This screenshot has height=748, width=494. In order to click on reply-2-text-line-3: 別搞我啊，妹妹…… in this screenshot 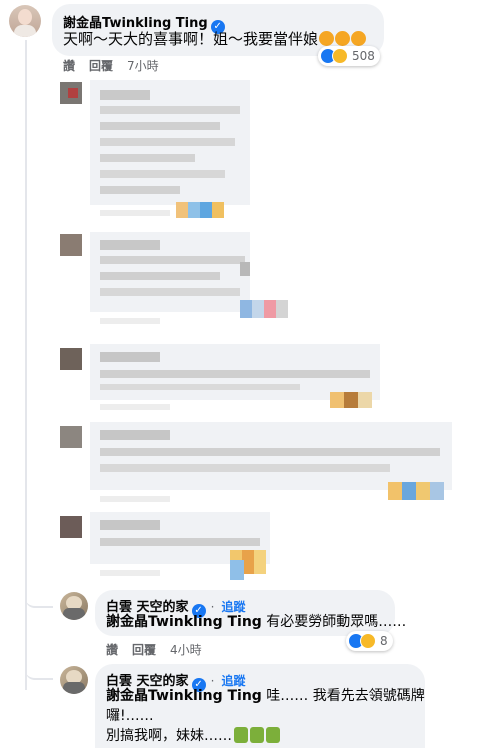, I will do `click(193, 736)`.